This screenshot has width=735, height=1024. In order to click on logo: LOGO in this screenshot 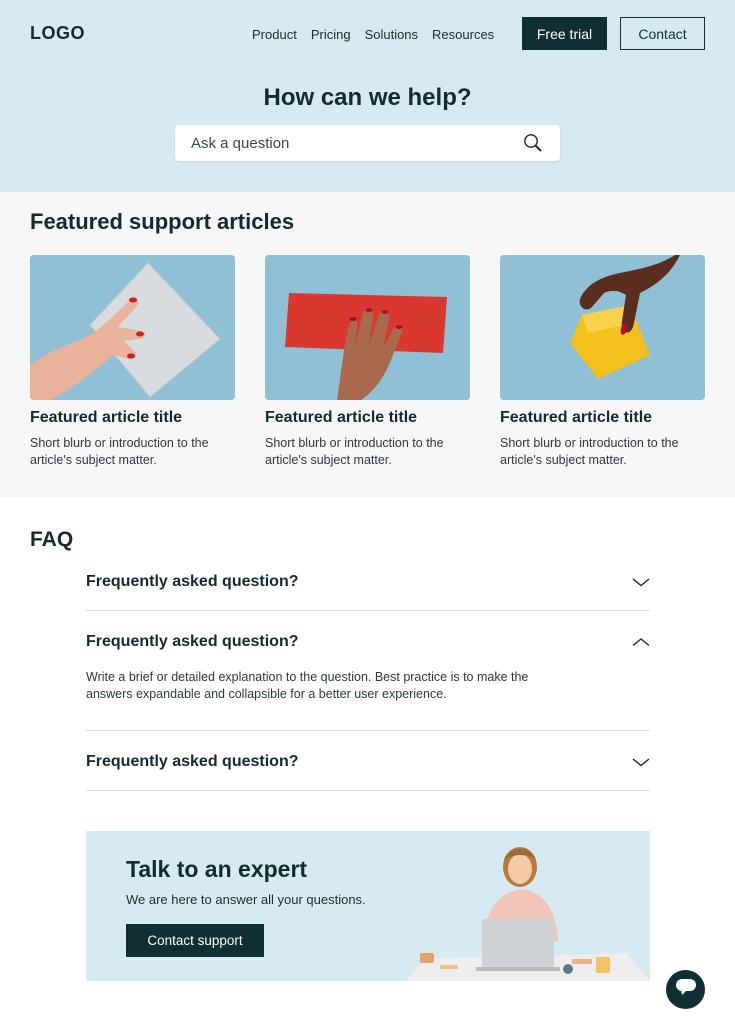, I will do `click(57, 33)`.